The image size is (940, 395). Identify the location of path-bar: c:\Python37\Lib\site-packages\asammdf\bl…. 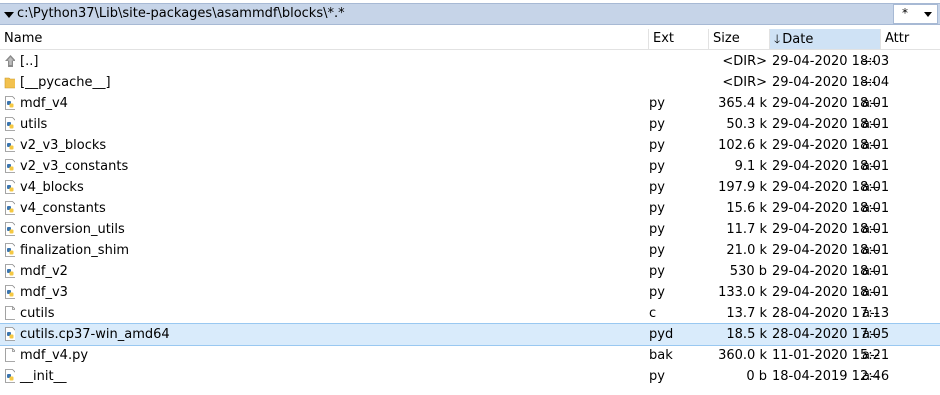
(470, 14).